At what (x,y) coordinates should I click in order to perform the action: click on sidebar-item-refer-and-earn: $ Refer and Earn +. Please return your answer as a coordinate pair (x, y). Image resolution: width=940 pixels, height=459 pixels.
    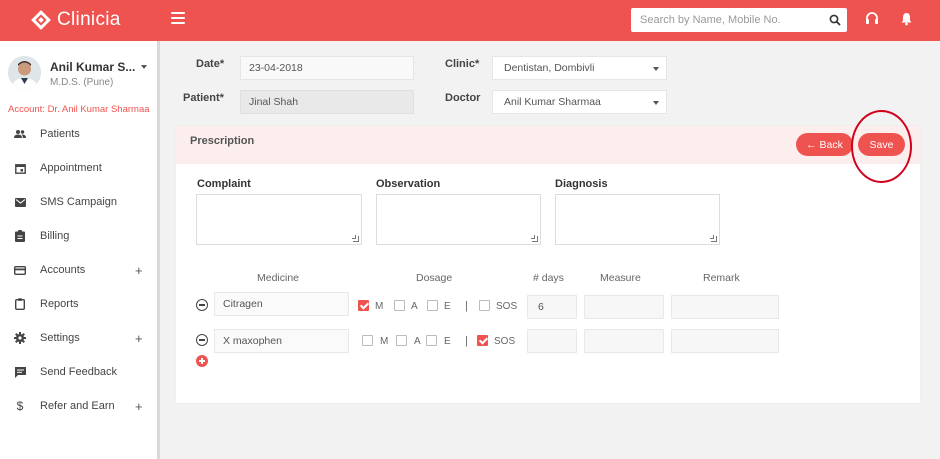
    Looking at the image, I should click on (78, 406).